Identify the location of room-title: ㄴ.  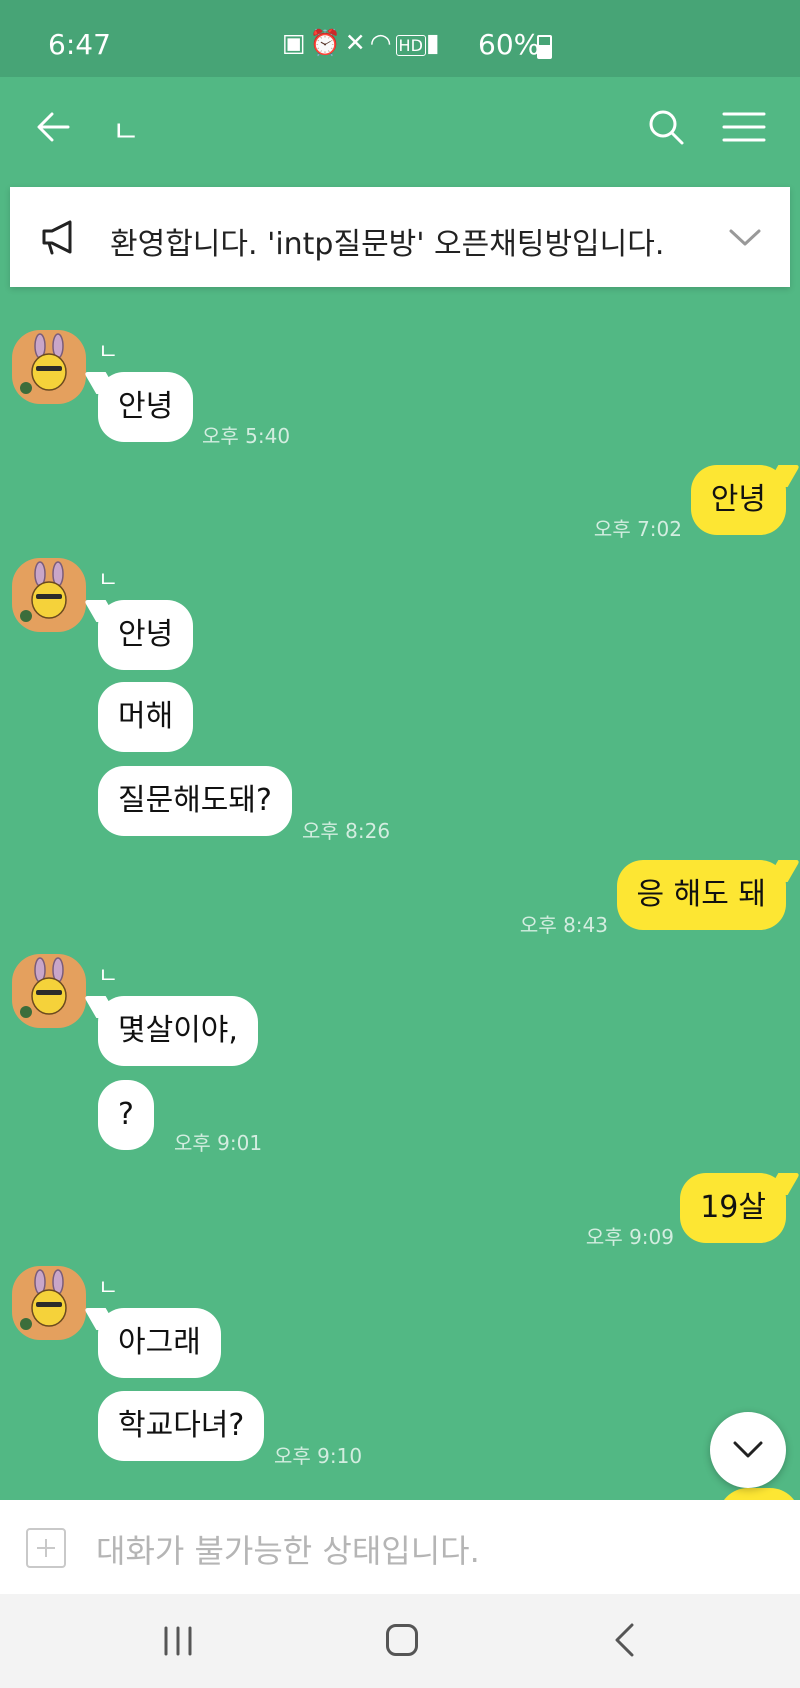
(126, 132).